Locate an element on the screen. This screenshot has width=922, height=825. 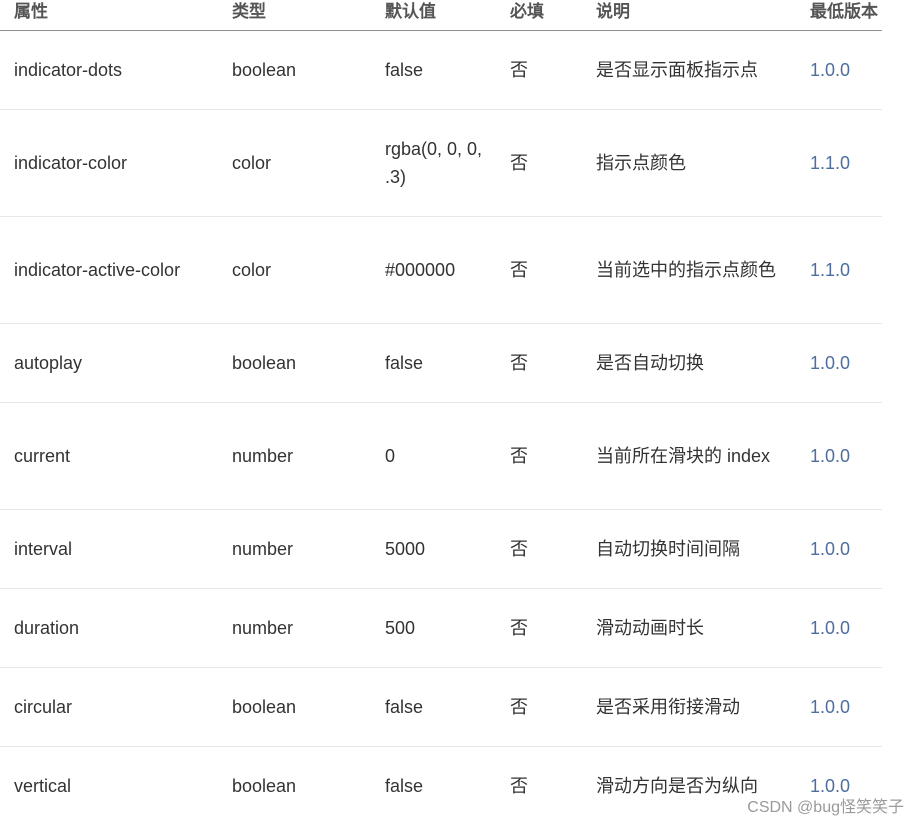
cell-attr: interval is located at coordinates (109, 549).